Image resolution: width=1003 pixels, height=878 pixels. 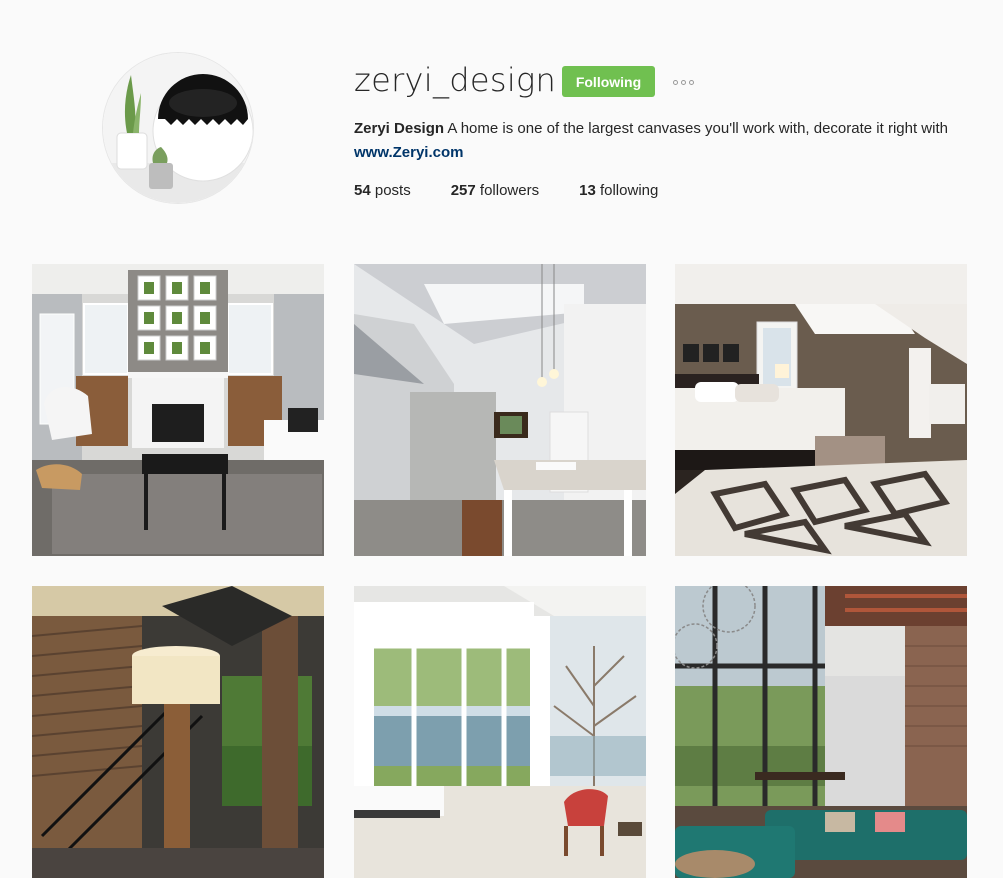 I want to click on post-image-living-room, so click(x=178, y=410).